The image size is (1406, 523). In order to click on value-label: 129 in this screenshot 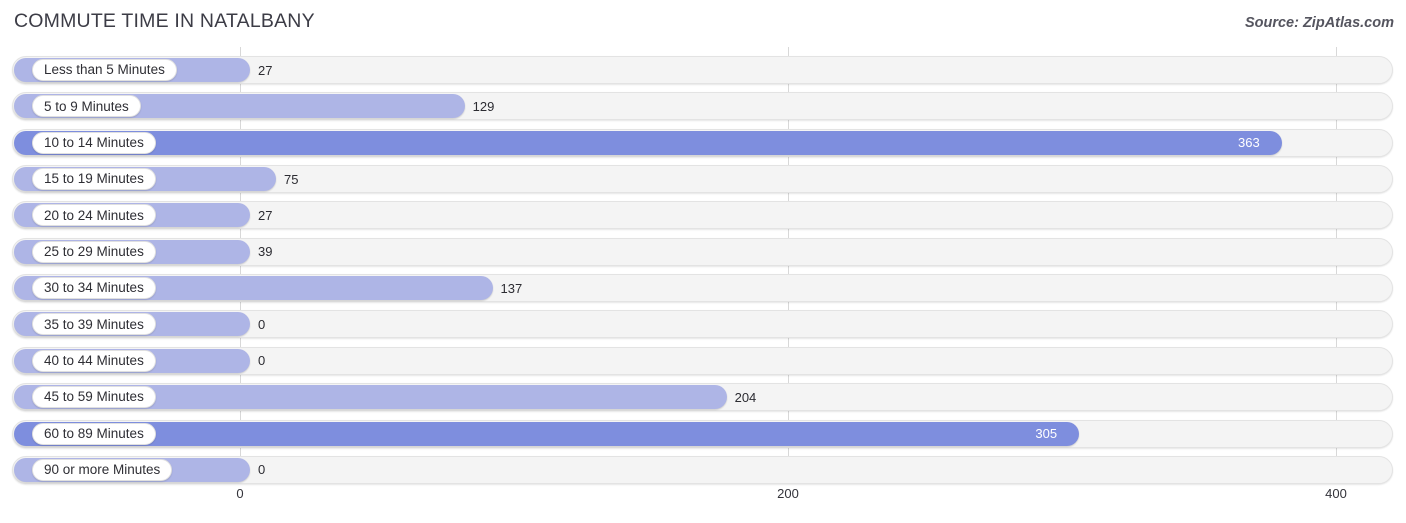, I will do `click(483, 106)`.